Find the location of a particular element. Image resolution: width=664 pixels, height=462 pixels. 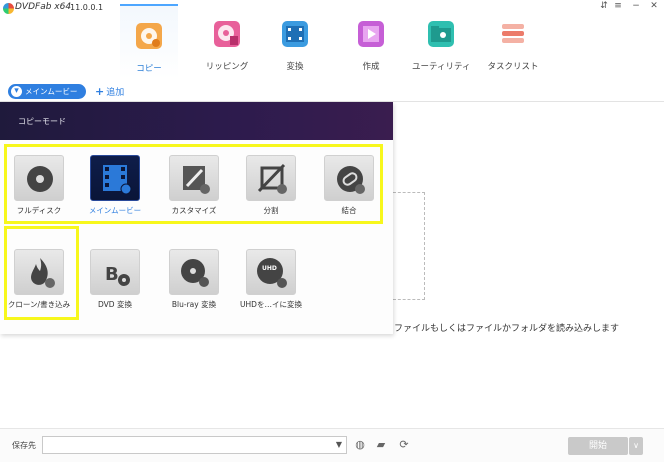

tab-tasklist-label: タスクリスト is located at coordinates (513, 67).